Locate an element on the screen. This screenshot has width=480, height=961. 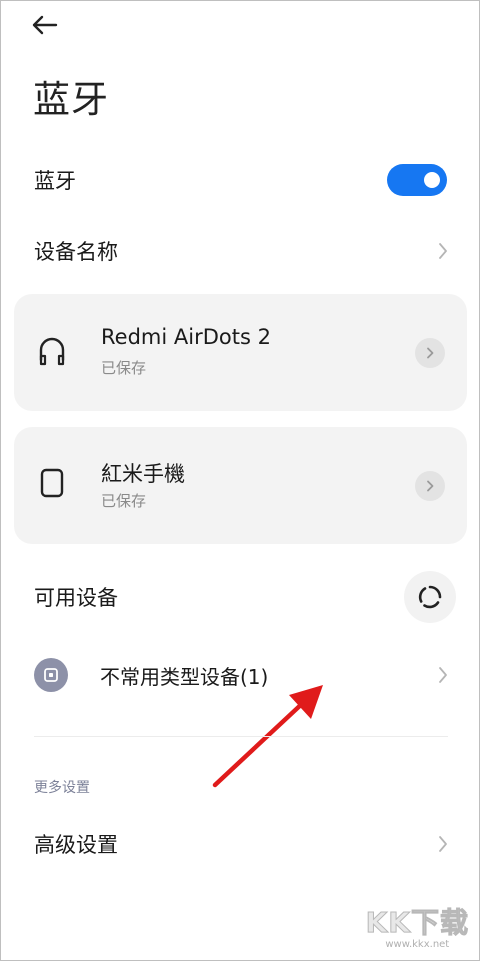
more-settings-section-label: 更多设置 is located at coordinates (62, 788).